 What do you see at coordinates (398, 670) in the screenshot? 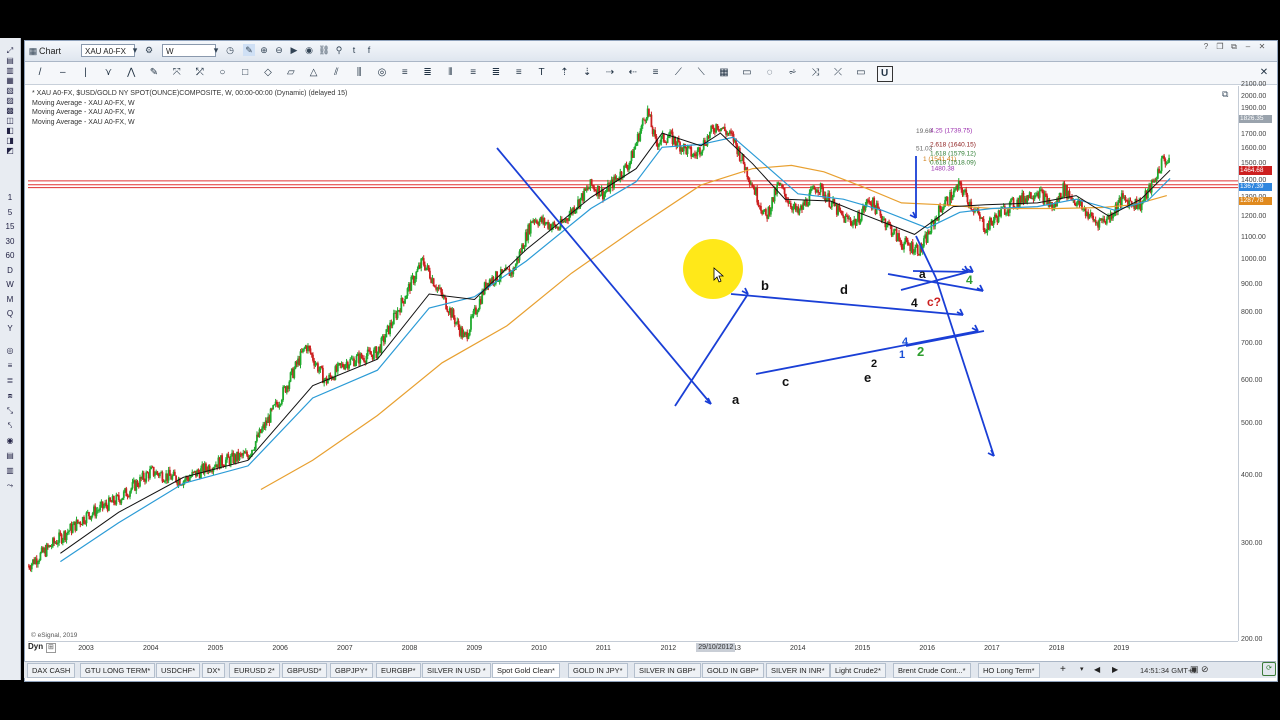
I see `tab-7: EURGBP*` at bounding box center [398, 670].